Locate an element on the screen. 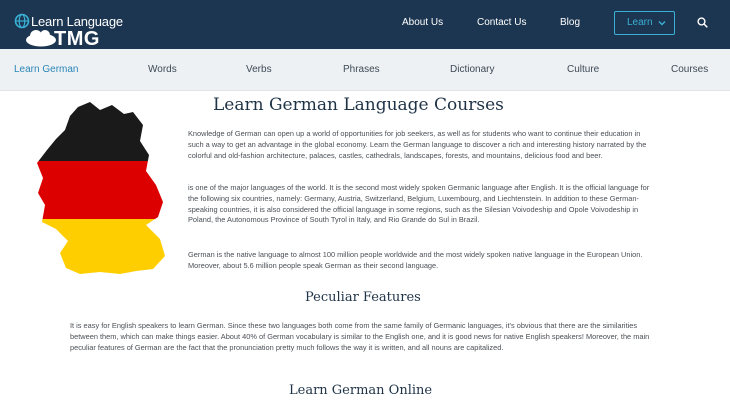  nav-link-about-us: About Us is located at coordinates (422, 24).